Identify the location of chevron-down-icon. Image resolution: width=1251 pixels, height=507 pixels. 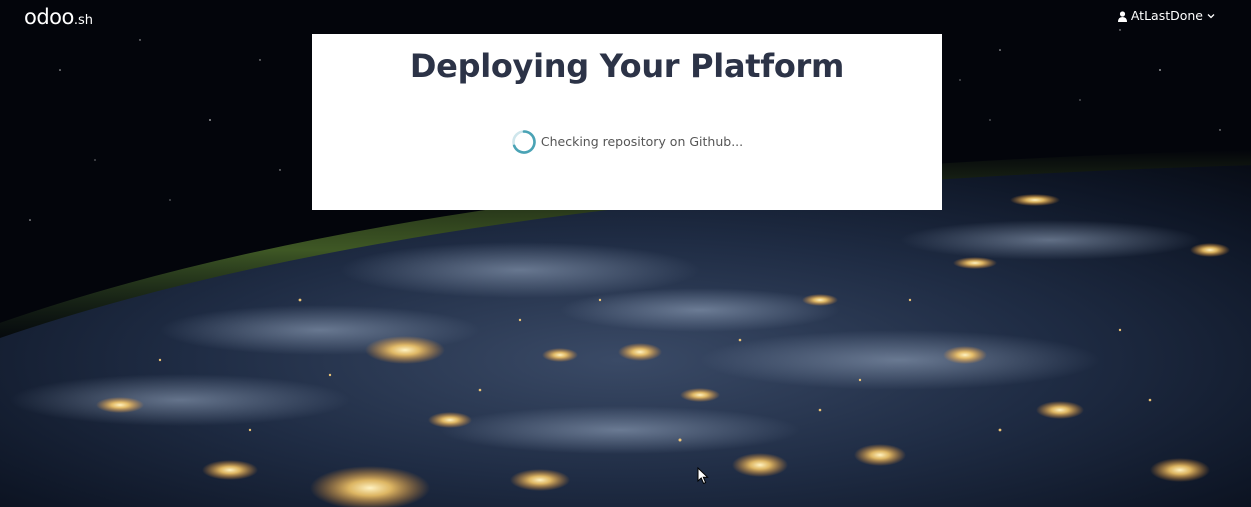
(1211, 16).